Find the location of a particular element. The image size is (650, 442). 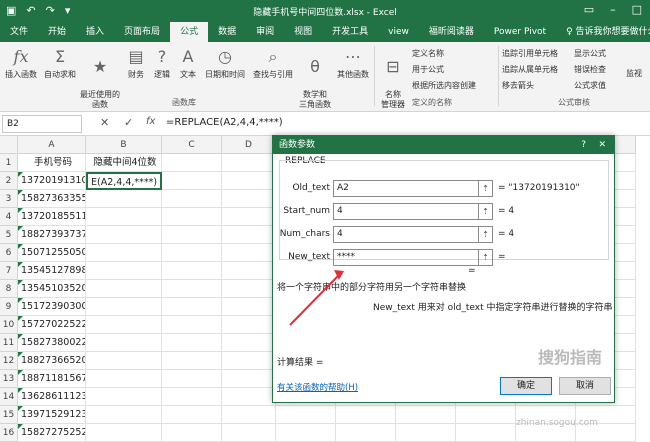

watermark: 搜狗指南 is located at coordinates (570, 357).